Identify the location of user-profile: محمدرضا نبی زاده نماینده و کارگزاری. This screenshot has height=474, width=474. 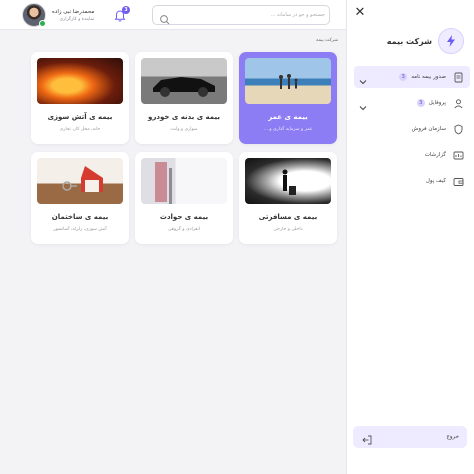
(58, 15).